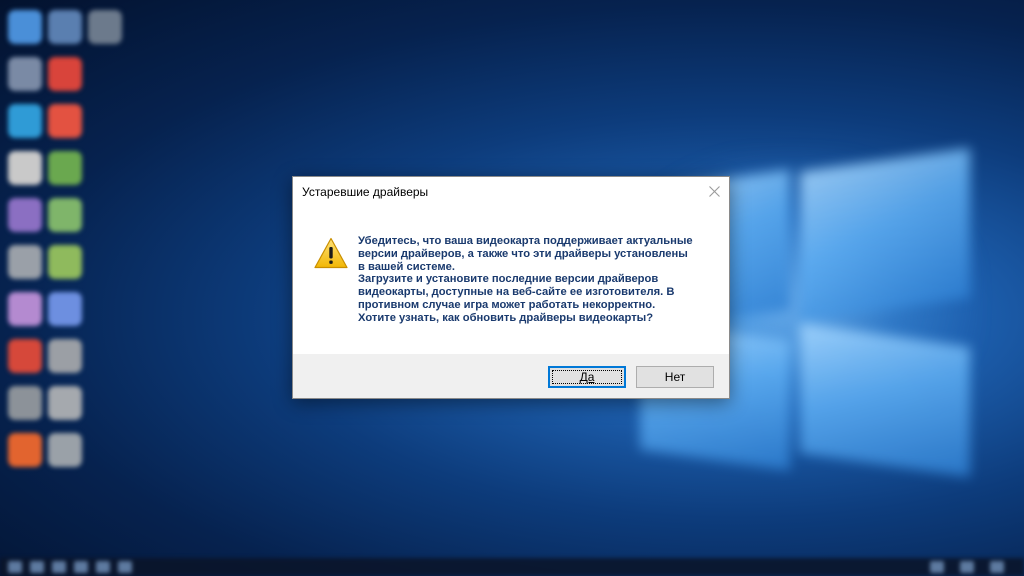 The image size is (1024, 576). I want to click on close-button, so click(714, 191).